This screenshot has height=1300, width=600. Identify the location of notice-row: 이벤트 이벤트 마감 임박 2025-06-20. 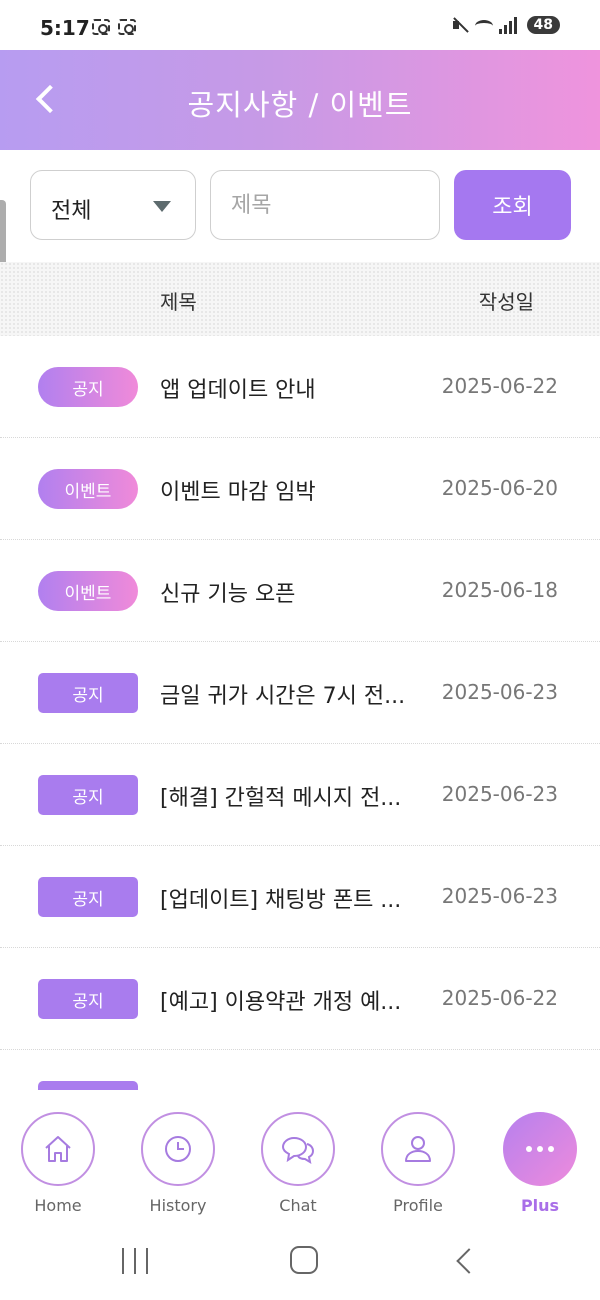
(300, 489).